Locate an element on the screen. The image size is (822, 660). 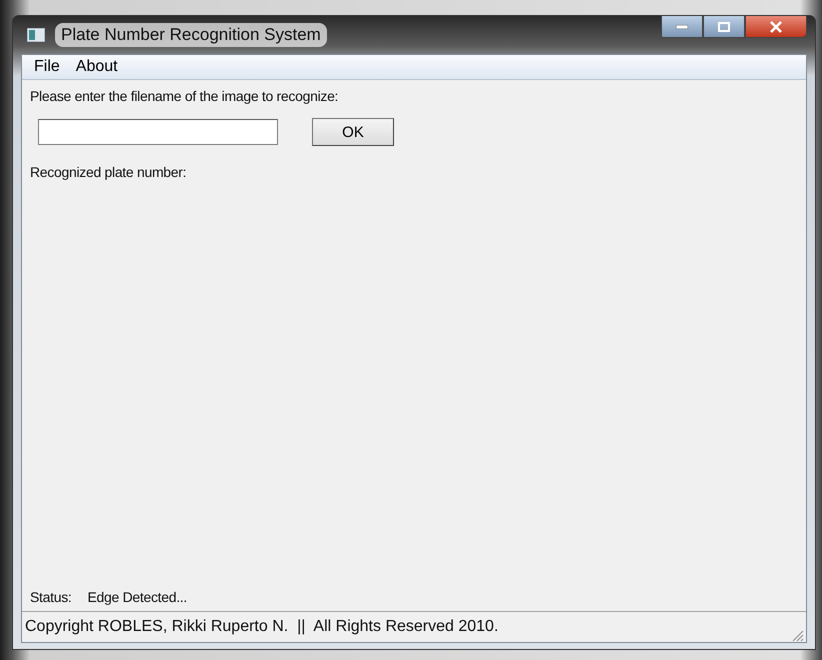
status-label: Status: is located at coordinates (51, 597).